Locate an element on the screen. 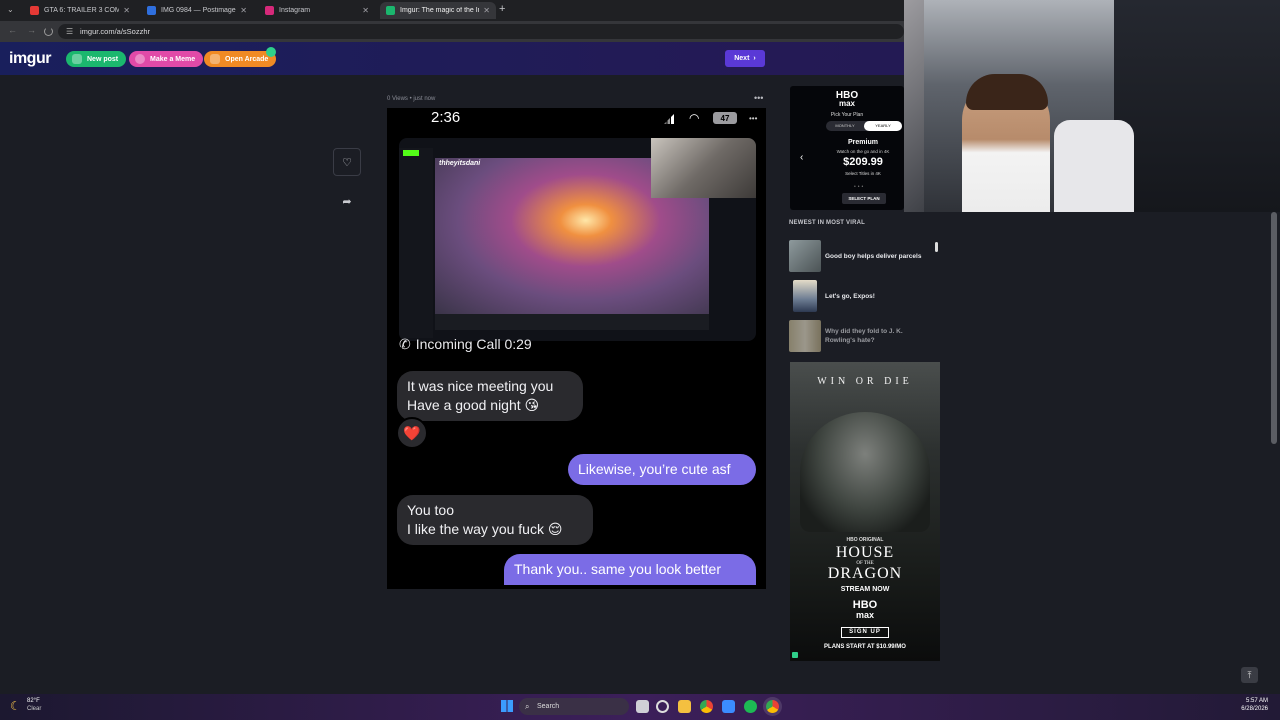 Image resolution: width=1280 pixels, height=720 pixels. scroll-to-top-button: ⤒ is located at coordinates (1249, 675).